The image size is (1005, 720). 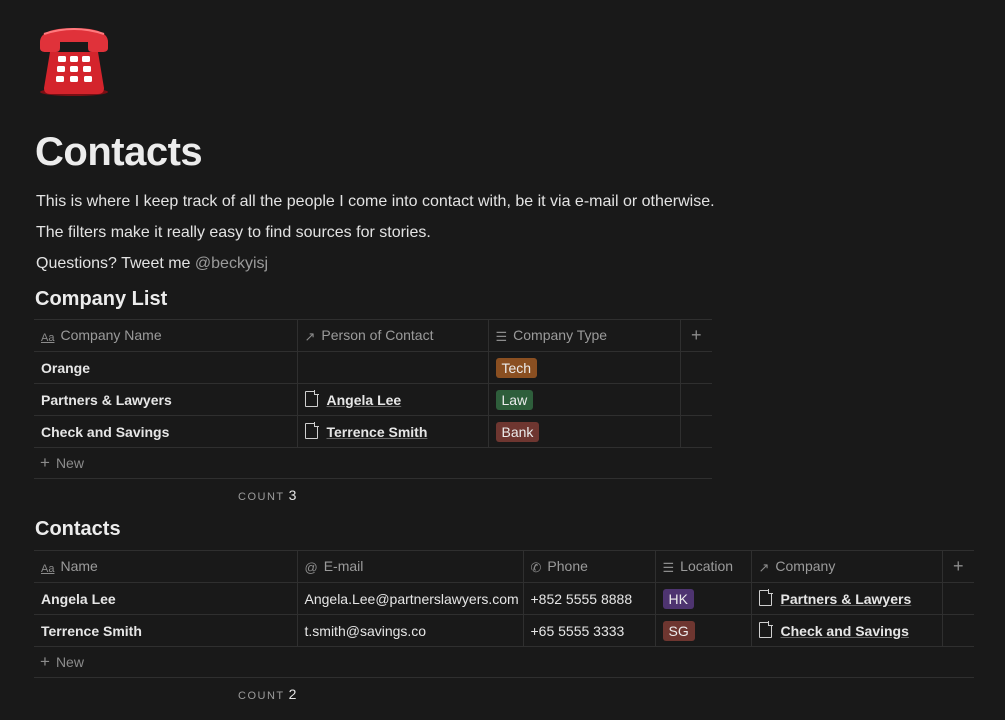 What do you see at coordinates (517, 431) in the screenshot?
I see `tag-bank: Bank` at bounding box center [517, 431].